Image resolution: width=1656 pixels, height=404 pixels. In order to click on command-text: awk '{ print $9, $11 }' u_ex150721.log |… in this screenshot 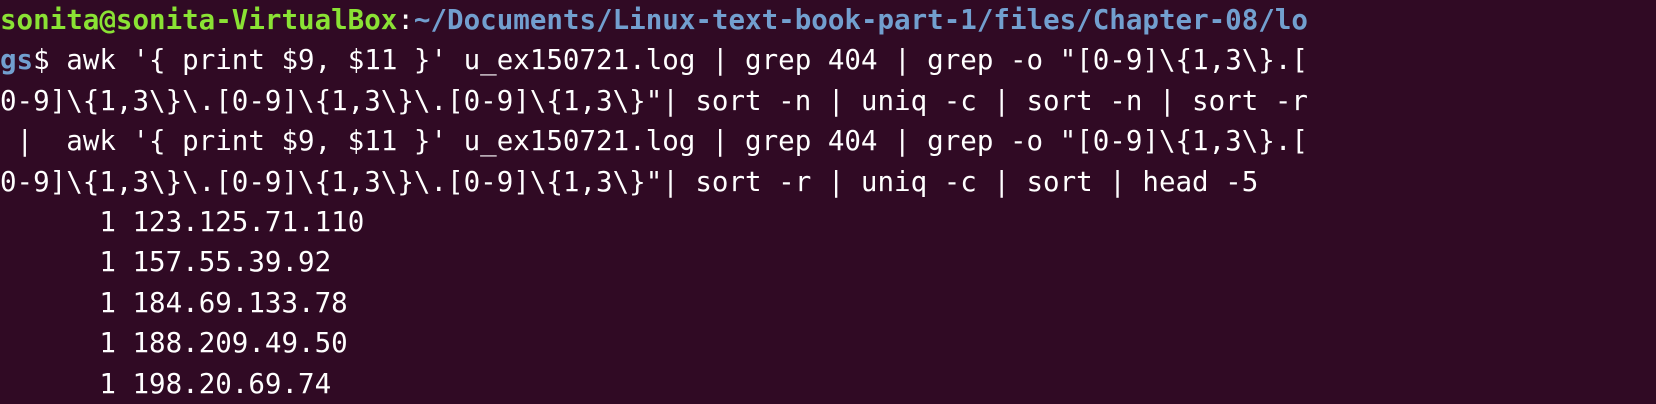, I will do `click(678, 60)`.